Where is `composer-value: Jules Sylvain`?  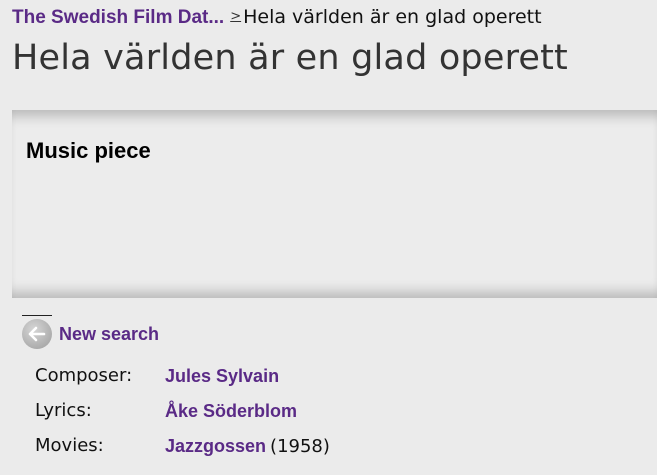 composer-value: Jules Sylvain is located at coordinates (222, 376).